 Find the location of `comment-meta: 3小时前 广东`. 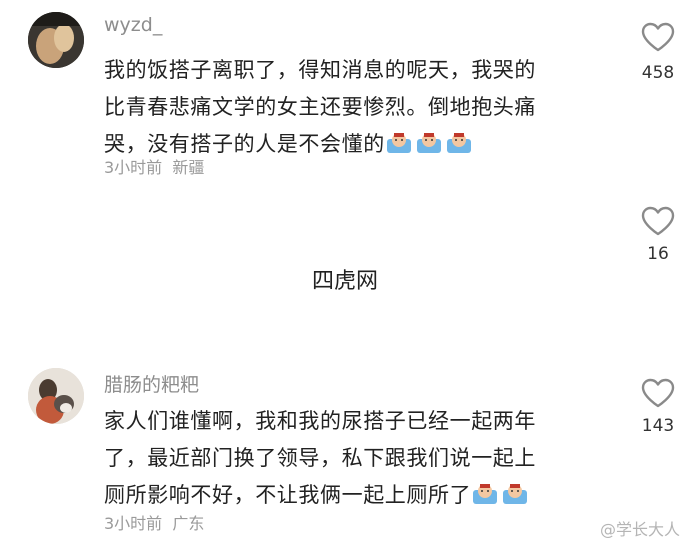

comment-meta: 3小时前 广东 is located at coordinates (154, 522).